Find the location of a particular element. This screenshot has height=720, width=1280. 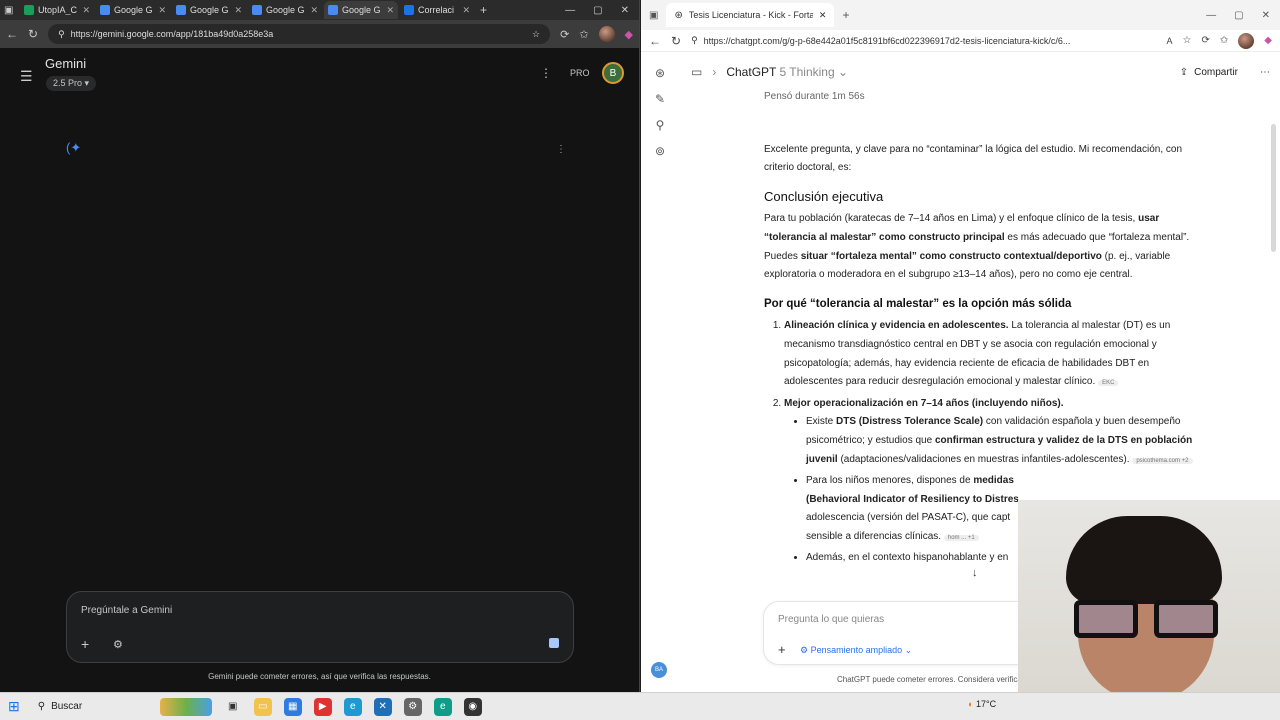

account-avatar: B is located at coordinates (613, 73).